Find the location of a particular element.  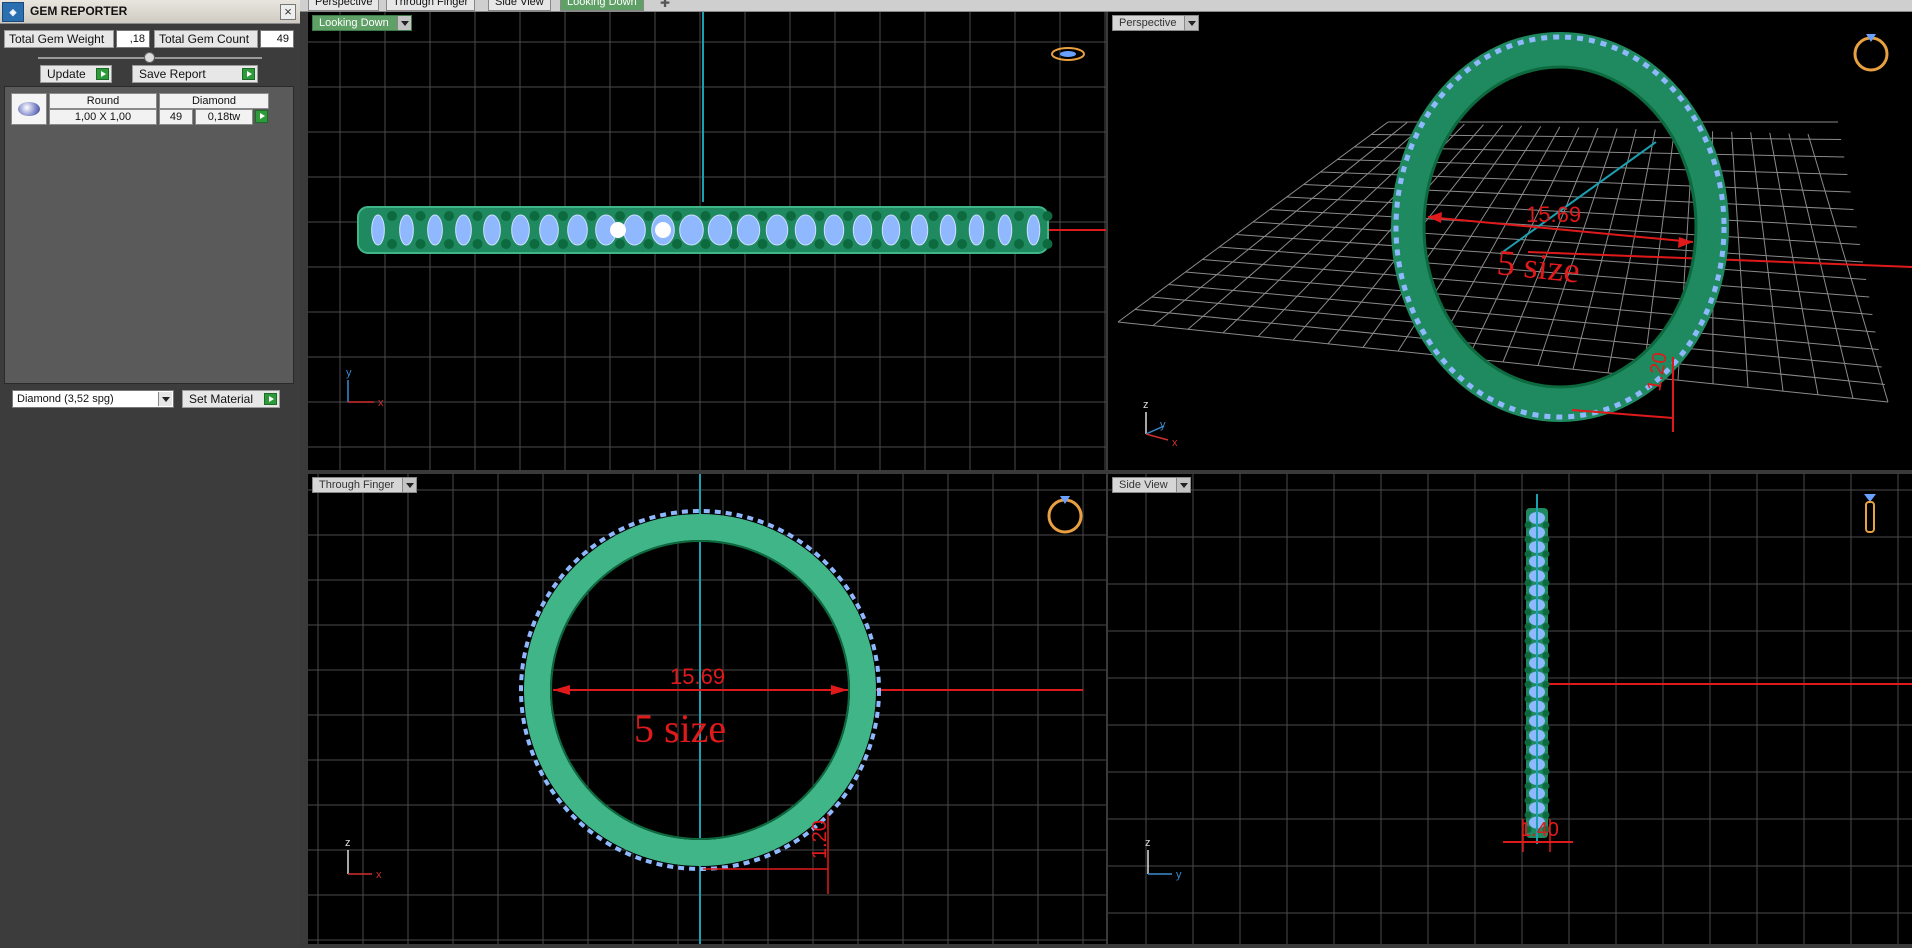

gem-weight: 0,18tw is located at coordinates (224, 117).